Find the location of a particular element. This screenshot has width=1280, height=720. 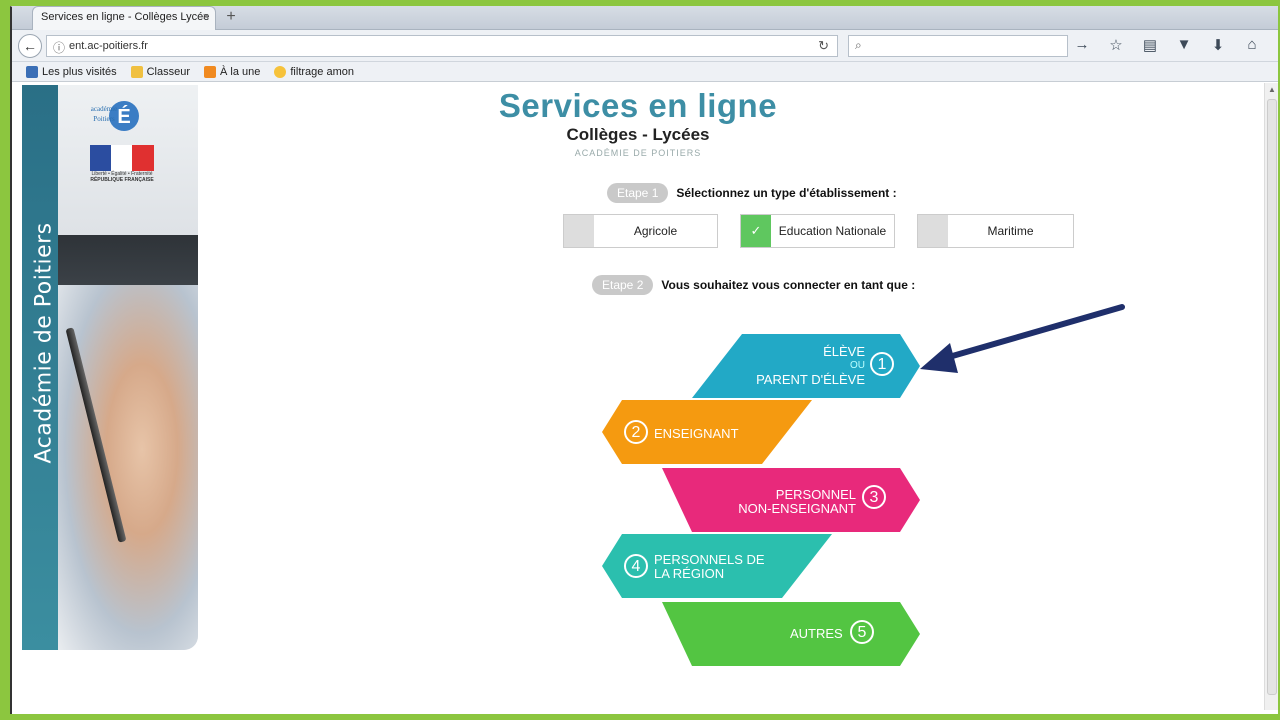

check-icon: ✓ is located at coordinates (756, 231).